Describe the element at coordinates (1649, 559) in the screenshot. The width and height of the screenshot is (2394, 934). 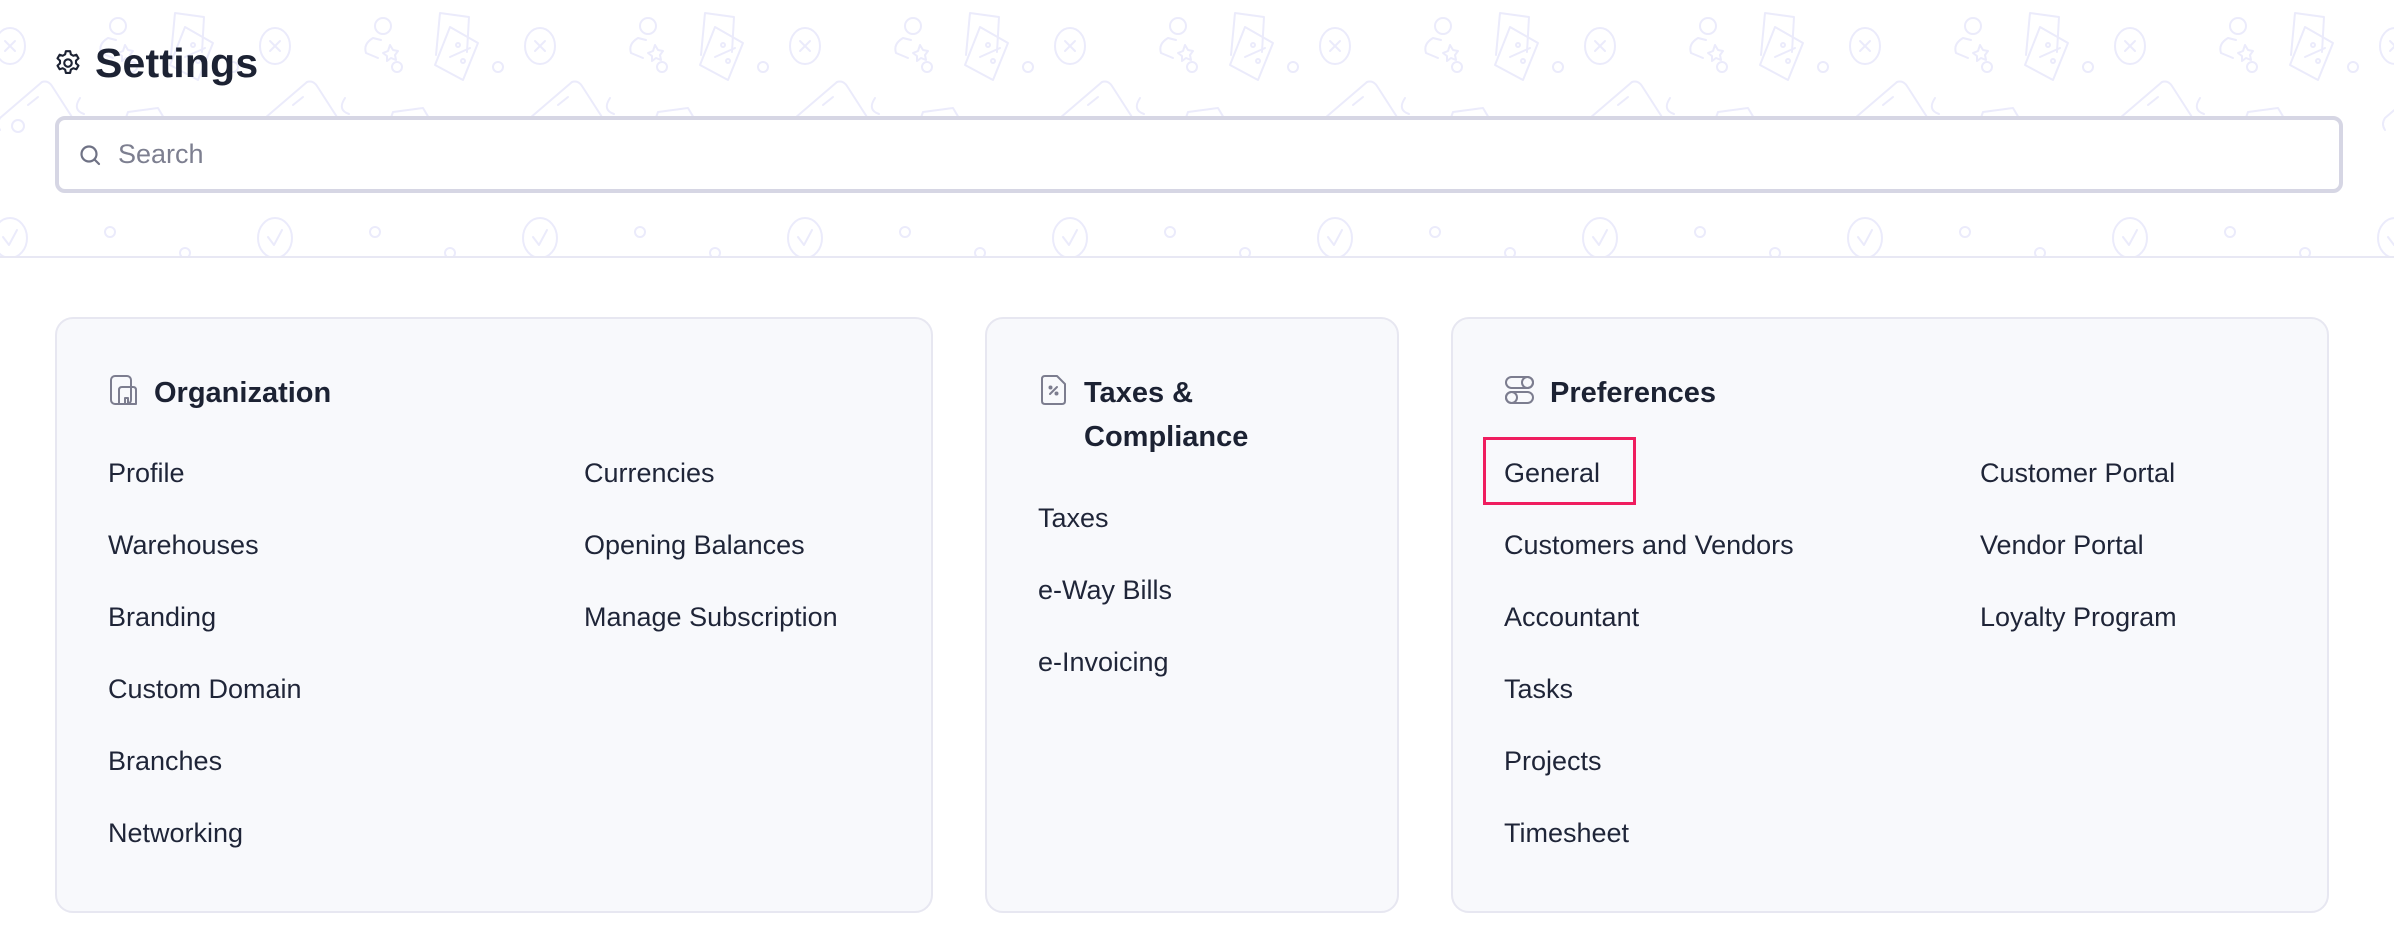
I see `settings-link-customers-and-vendors: Customers and Vendors` at that location.